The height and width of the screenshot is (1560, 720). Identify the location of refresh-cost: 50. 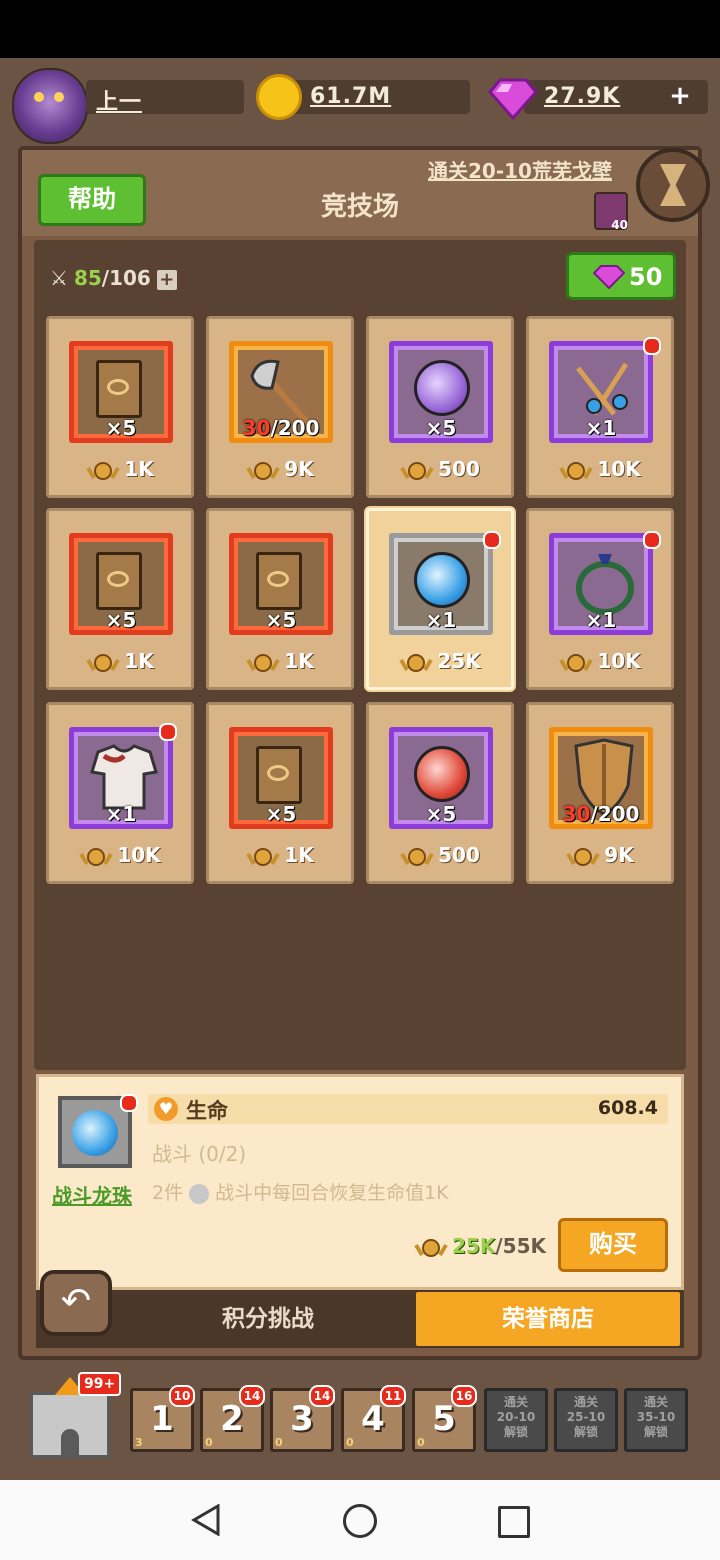
(646, 277).